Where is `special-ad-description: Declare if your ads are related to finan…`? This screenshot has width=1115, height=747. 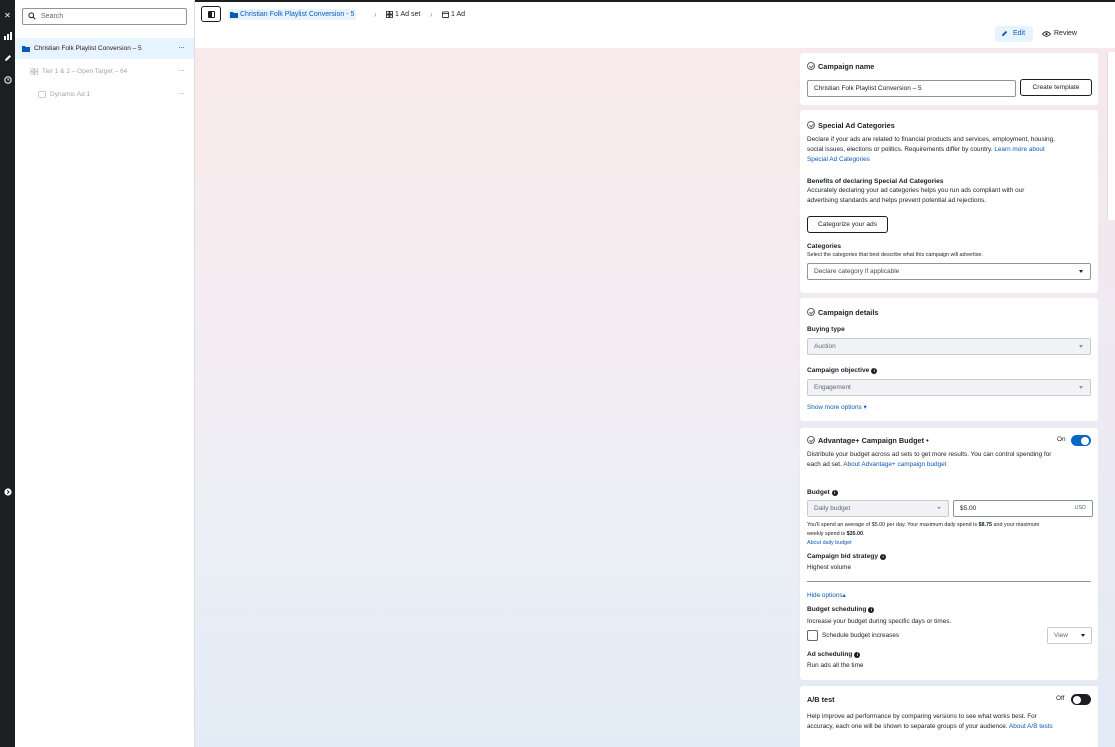 special-ad-description: Declare if your ads are related to finan… is located at coordinates (949, 150).